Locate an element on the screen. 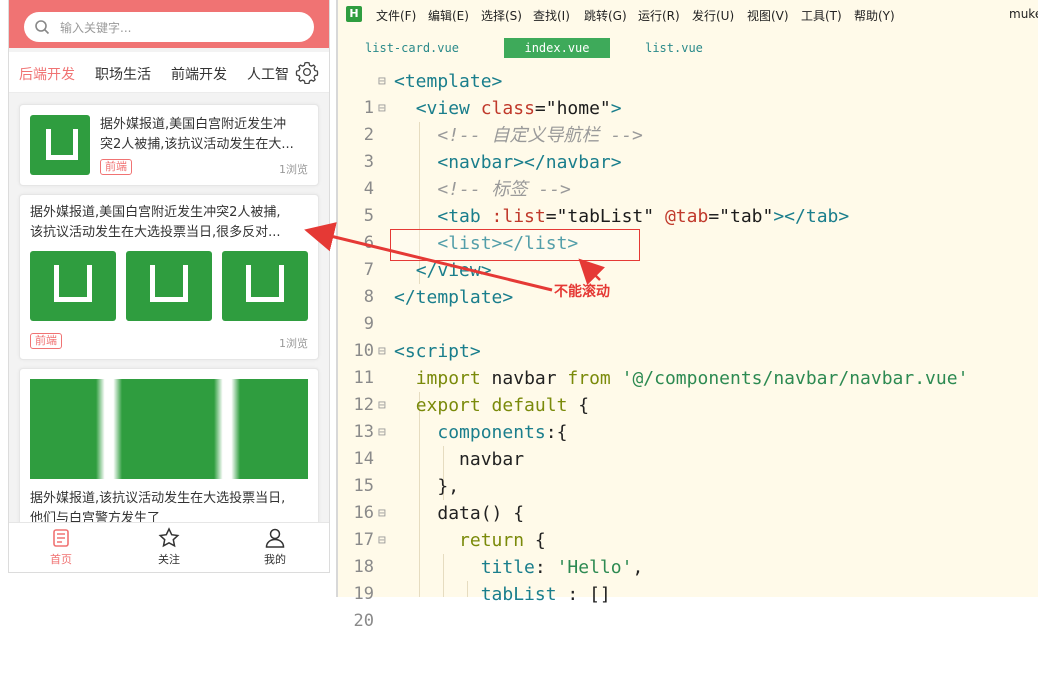  arrow-to-code is located at coordinates (591, 271).